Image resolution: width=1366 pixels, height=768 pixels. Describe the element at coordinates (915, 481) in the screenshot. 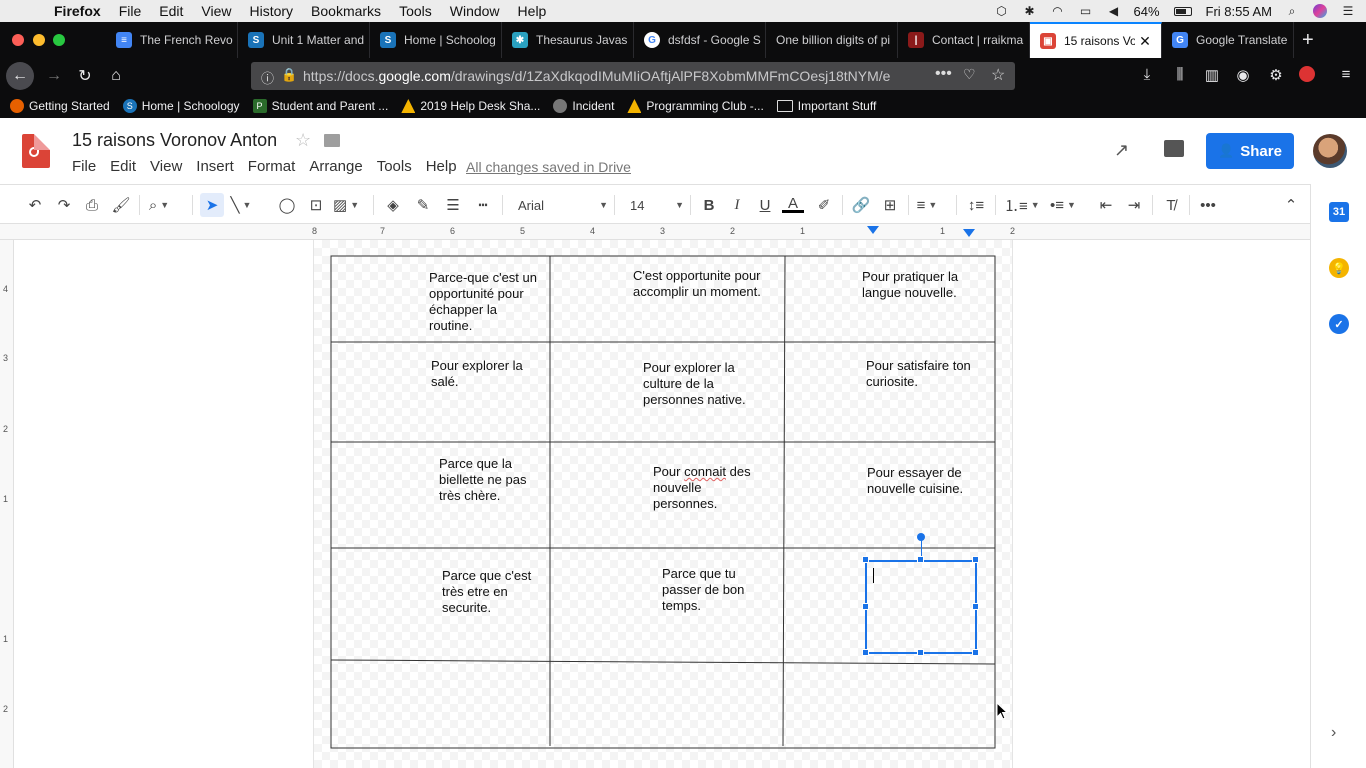

I see `reason-cell-9: Pour essayer de nouvelle cuisine.` at that location.